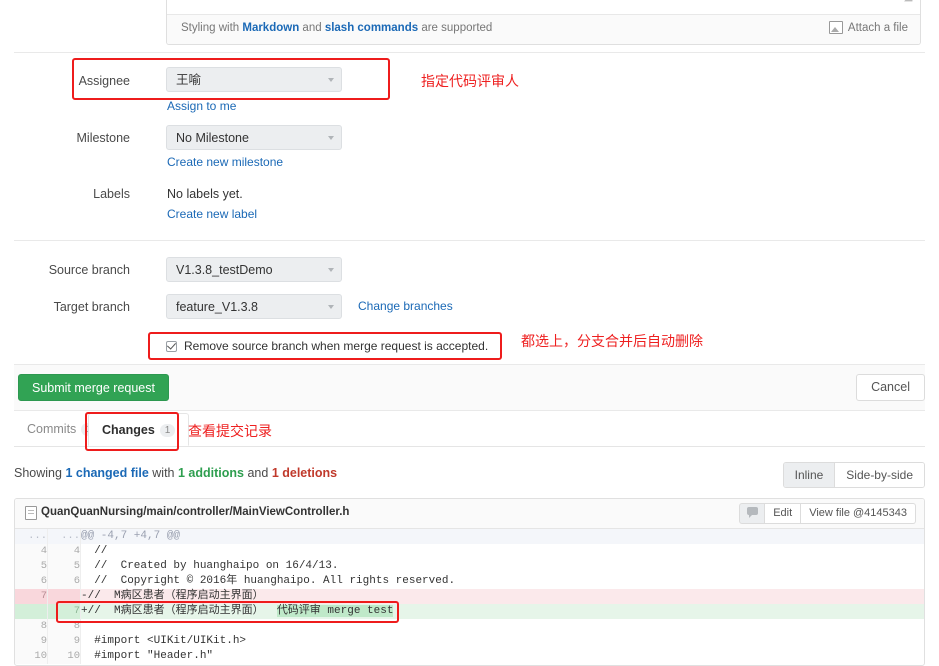 The width and height of the screenshot is (939, 666). What do you see at coordinates (371, 28) in the screenshot?
I see `slash-commands-link: slash commands` at bounding box center [371, 28].